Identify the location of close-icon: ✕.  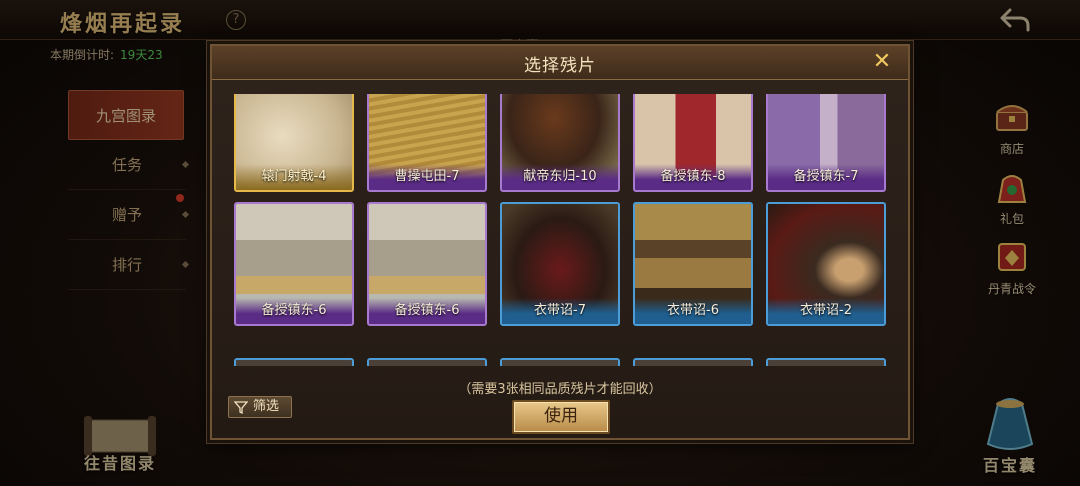
(882, 63).